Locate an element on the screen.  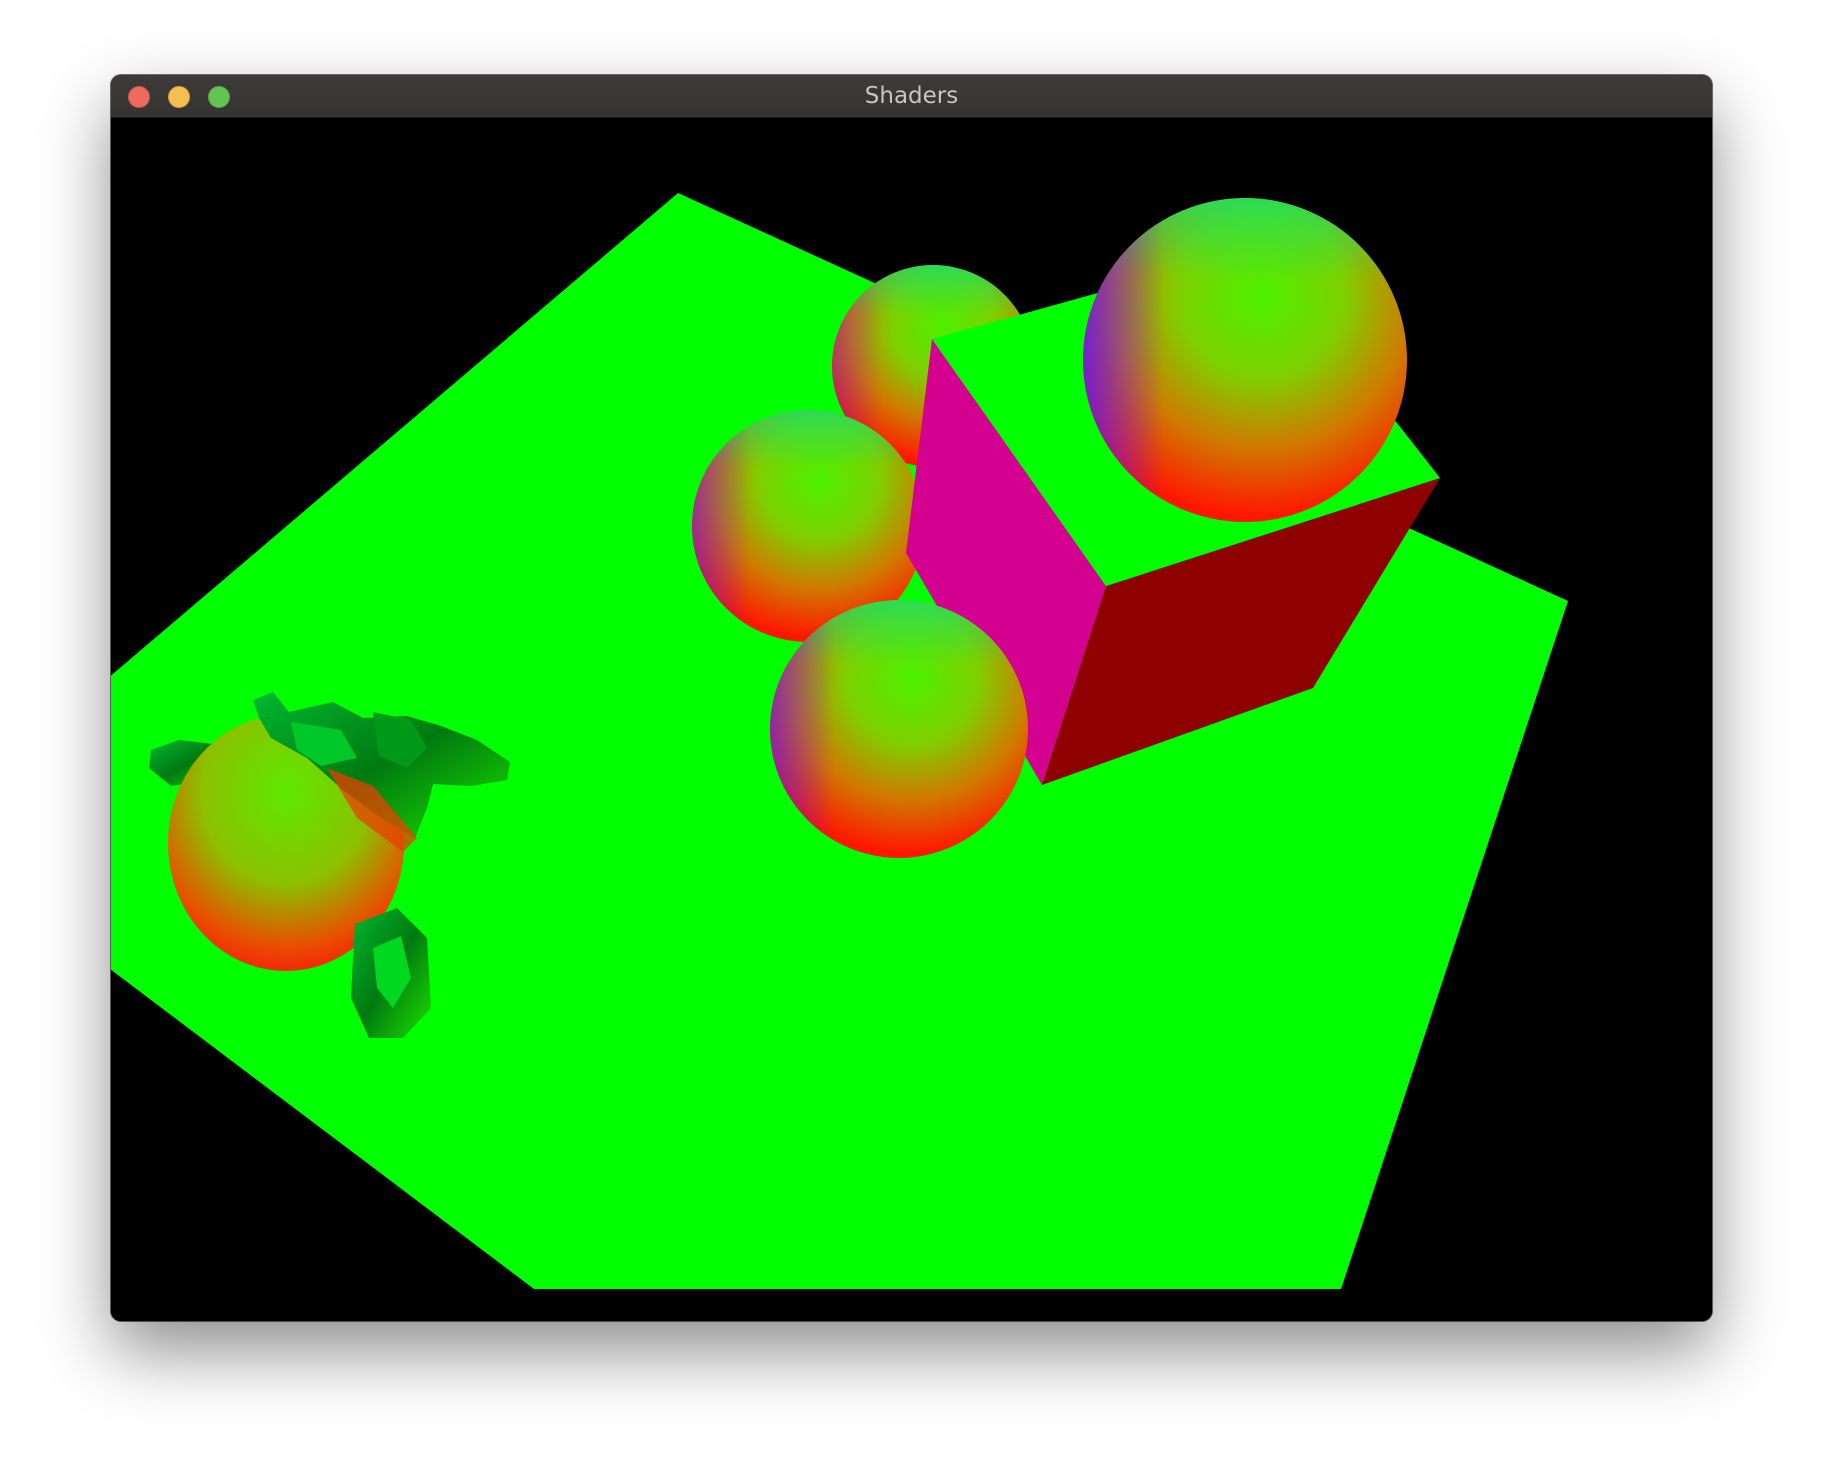
sphere-front is located at coordinates (899, 729).